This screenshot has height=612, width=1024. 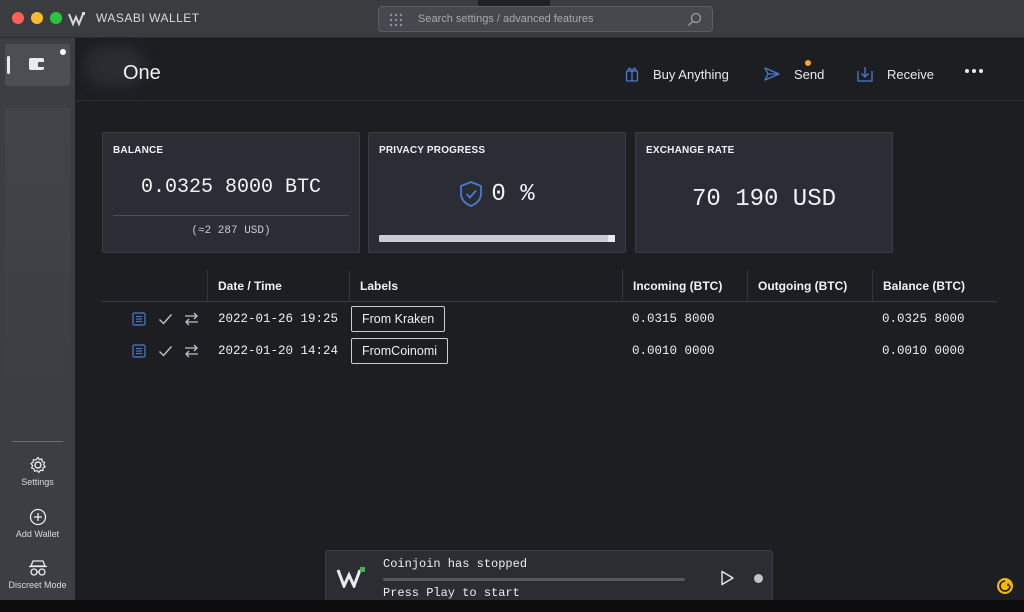 I want to click on send-button: Send, so click(x=794, y=74).